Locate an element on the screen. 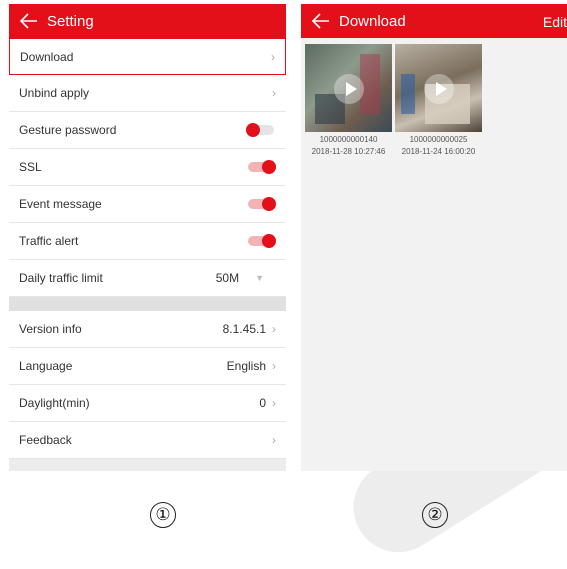  language-row: Language English › is located at coordinates (147, 366).